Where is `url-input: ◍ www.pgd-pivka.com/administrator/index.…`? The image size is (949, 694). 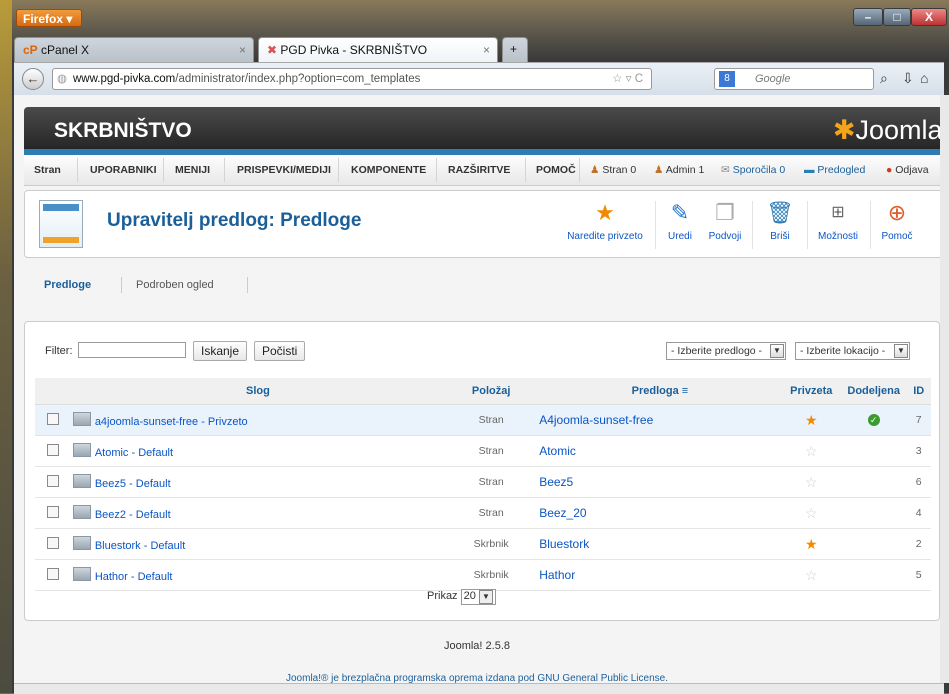
url-input: ◍ www.pgd-pivka.com/administrator/index.… is located at coordinates (352, 79).